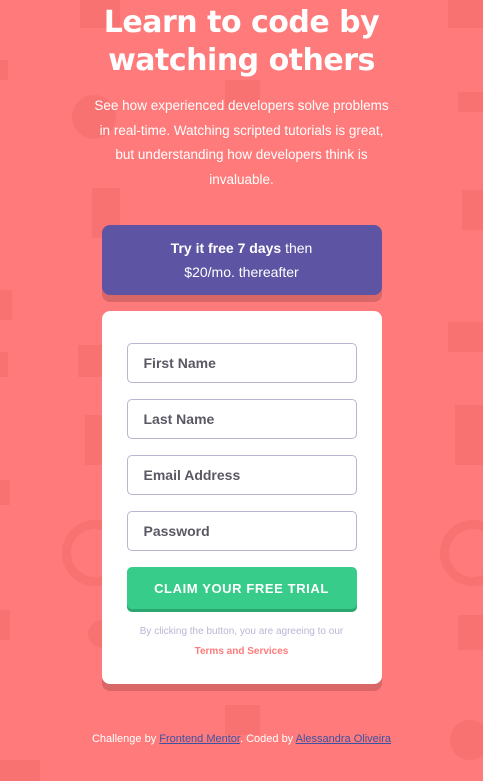 This screenshot has width=483, height=781. What do you see at coordinates (242, 651) in the screenshot?
I see `terms-link: Terms and Services` at bounding box center [242, 651].